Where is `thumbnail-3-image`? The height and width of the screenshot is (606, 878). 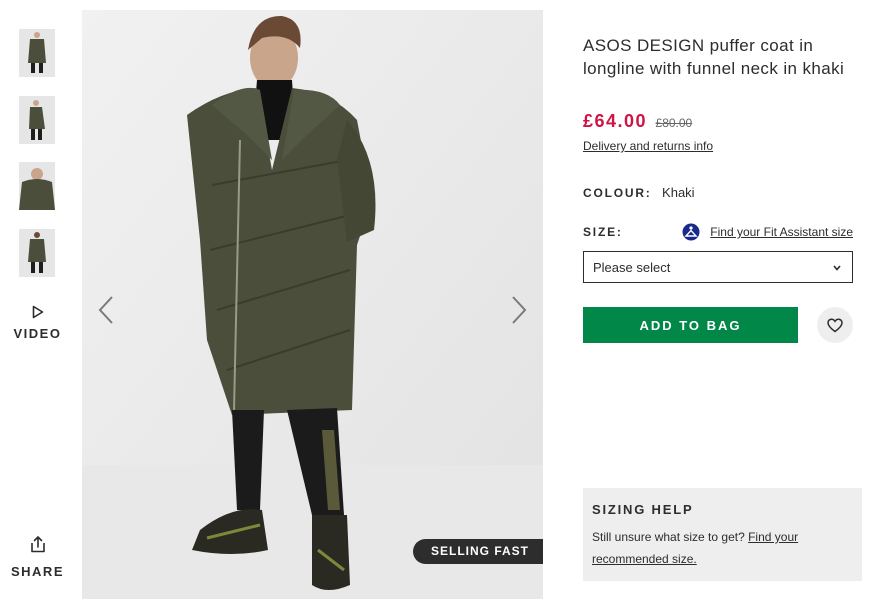 thumbnail-3-image is located at coordinates (37, 186).